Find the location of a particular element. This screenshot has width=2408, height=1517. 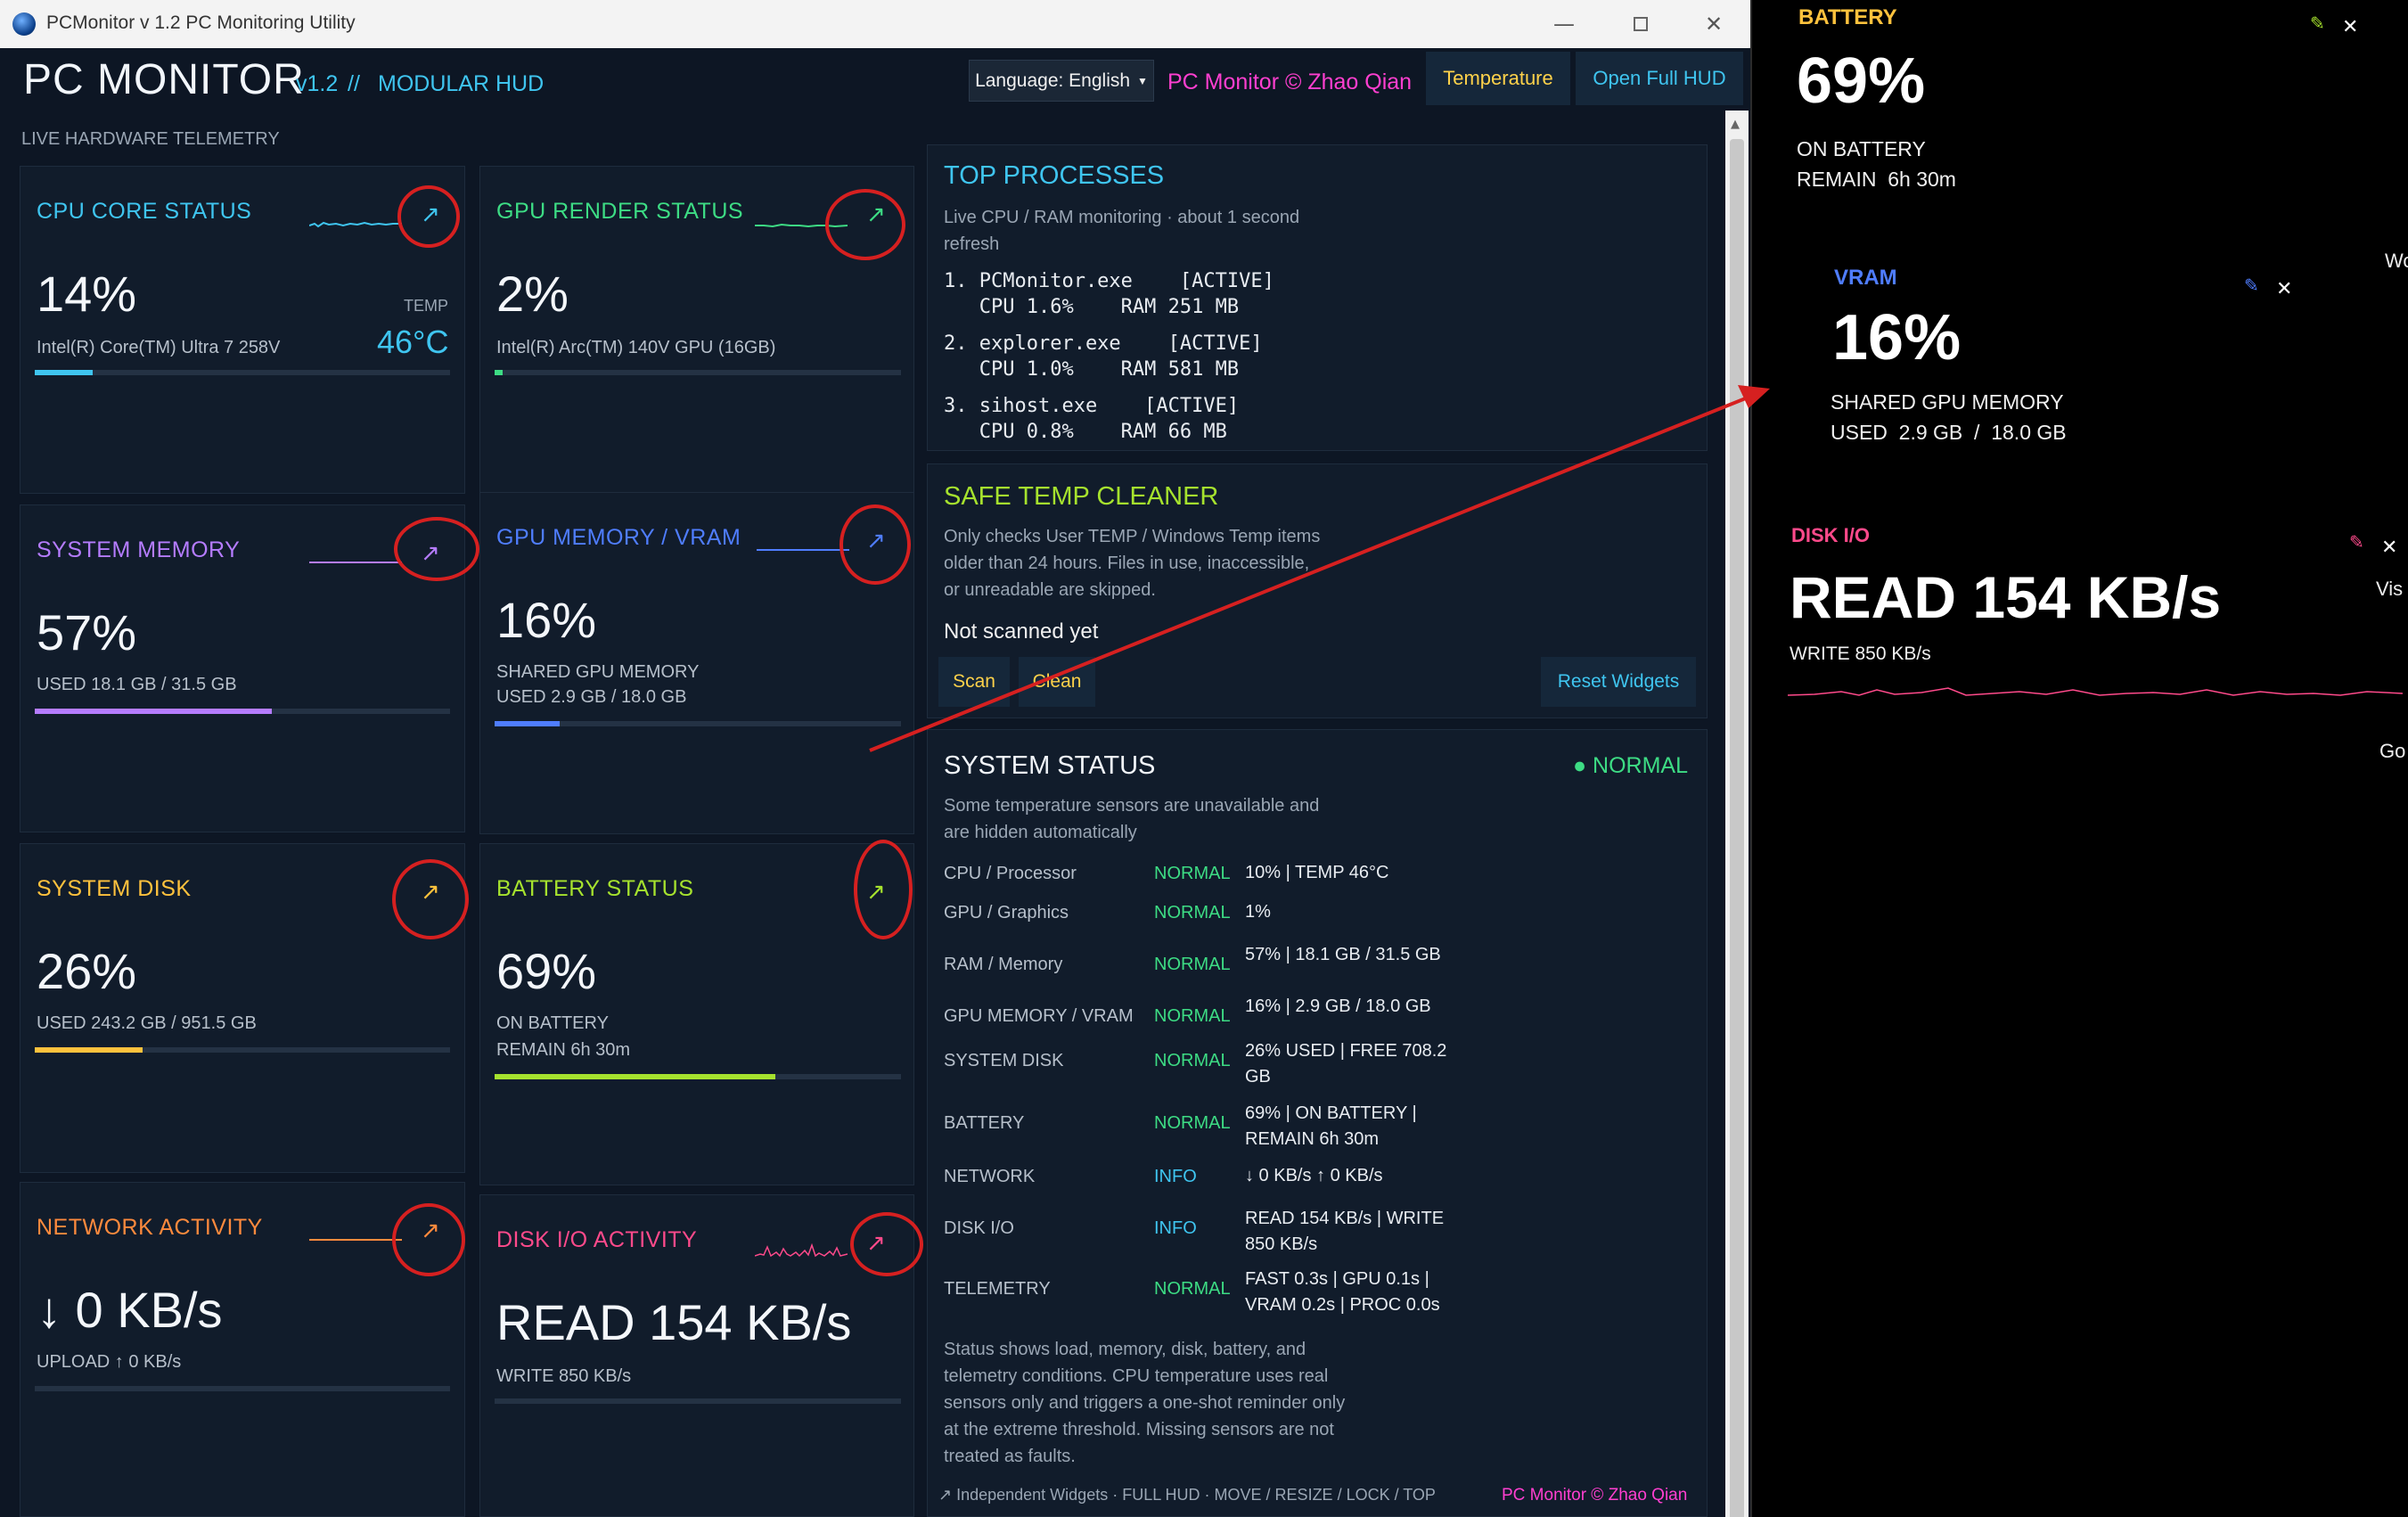

widget-diskio-value: READ 154 KB/s is located at coordinates (2006, 597).